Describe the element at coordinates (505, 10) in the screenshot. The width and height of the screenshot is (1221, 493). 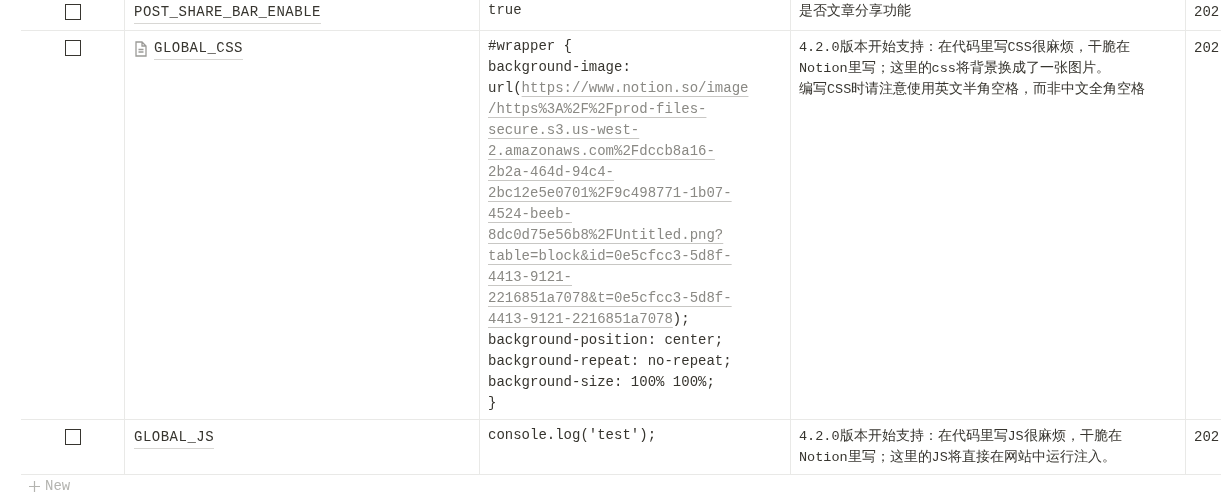
I see `code-value: true` at that location.